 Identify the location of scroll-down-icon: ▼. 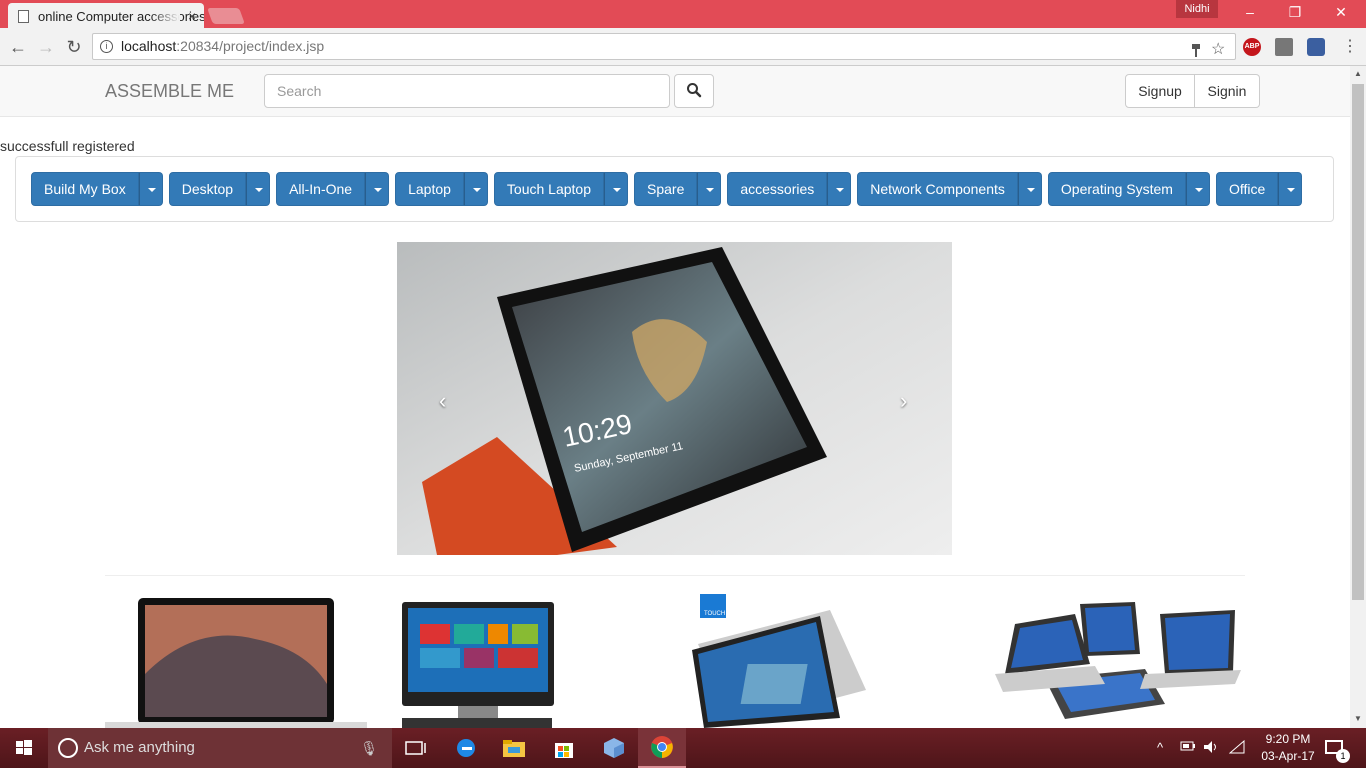
(1358, 718).